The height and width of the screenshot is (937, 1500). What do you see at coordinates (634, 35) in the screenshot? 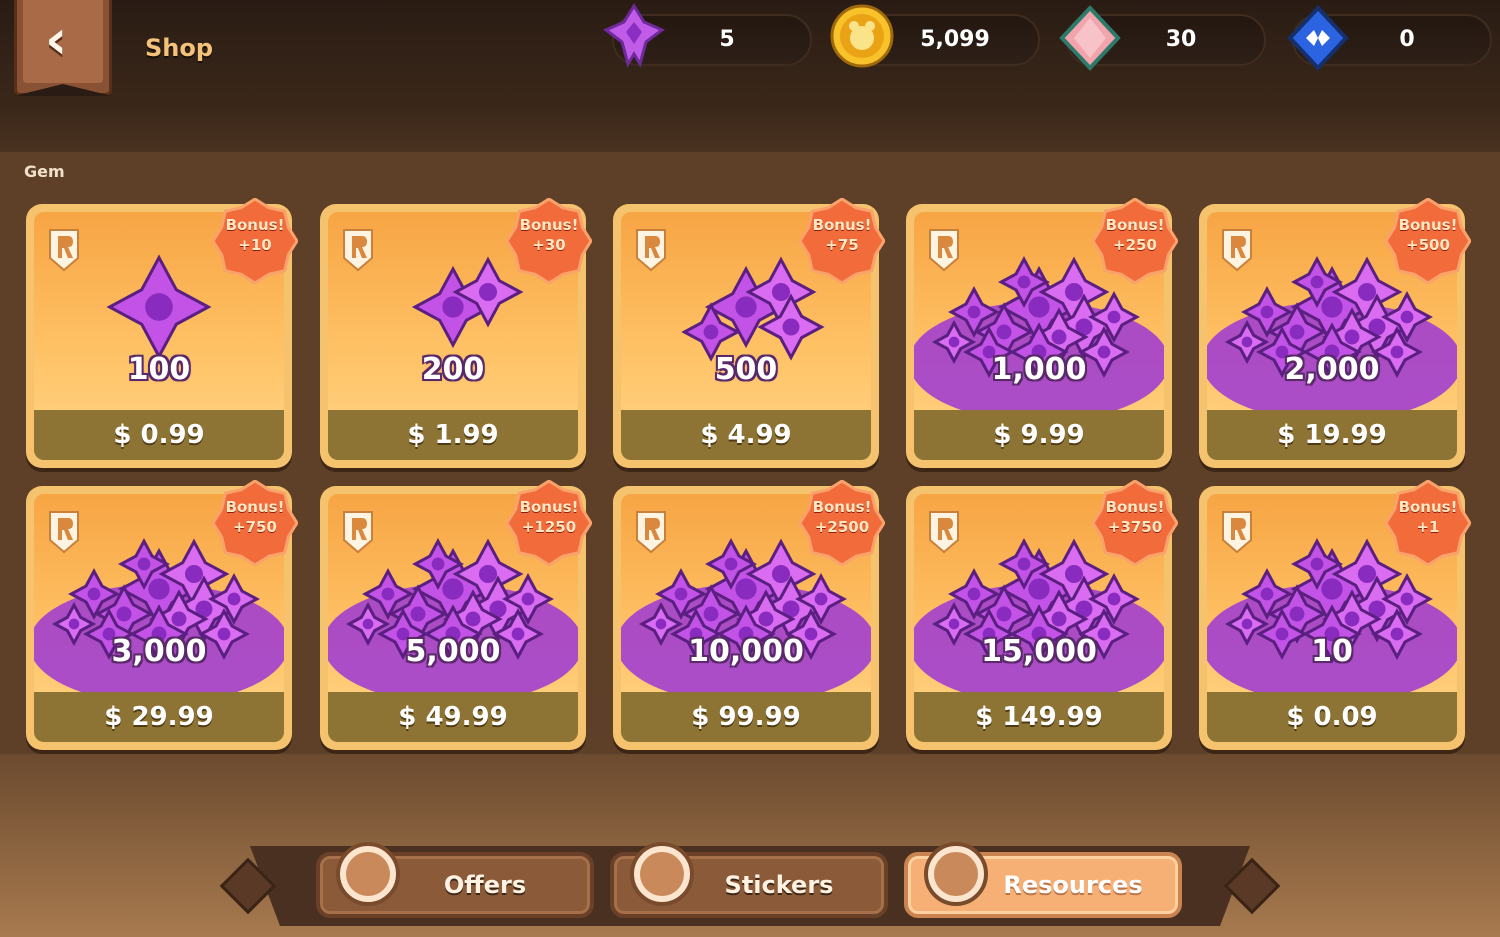
I see `purple-gem-icon` at bounding box center [634, 35].